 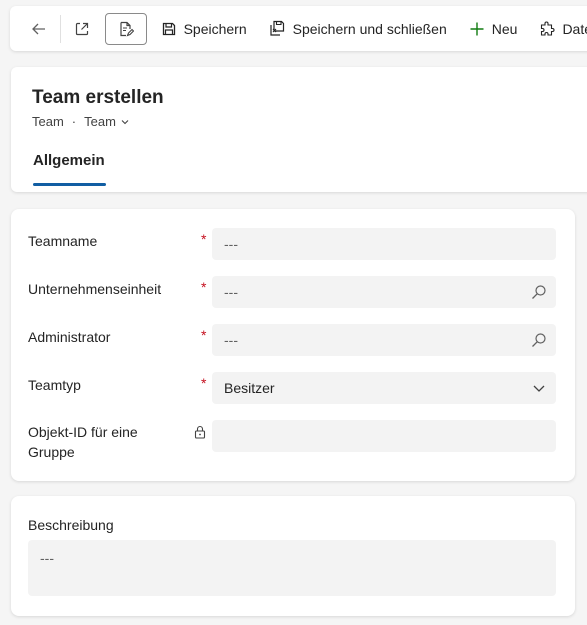 I want to click on save-and-close-label: Speichern und schließen, so click(x=369, y=28).